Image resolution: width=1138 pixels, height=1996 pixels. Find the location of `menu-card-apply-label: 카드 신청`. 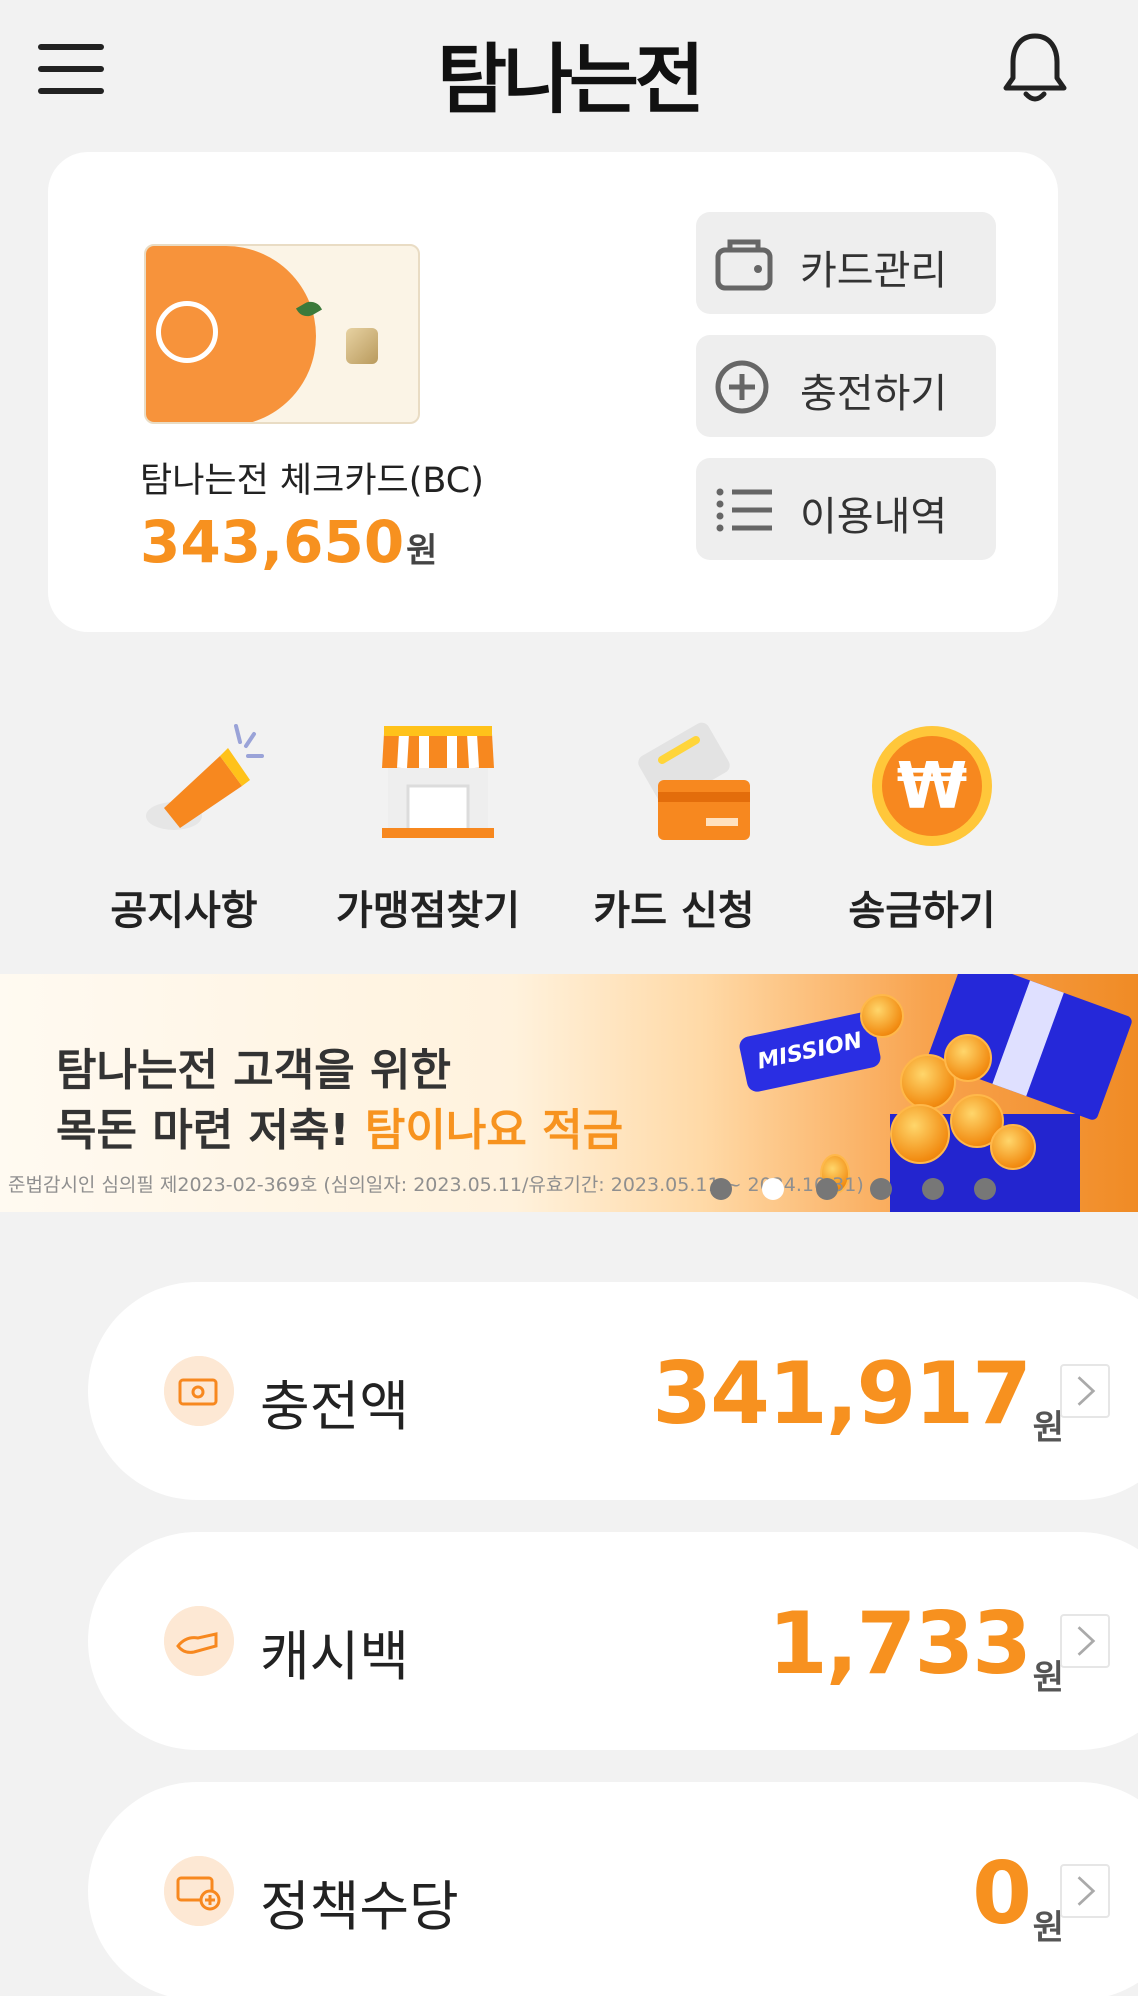

menu-card-apply-label: 카드 신청 is located at coordinates (674, 911).